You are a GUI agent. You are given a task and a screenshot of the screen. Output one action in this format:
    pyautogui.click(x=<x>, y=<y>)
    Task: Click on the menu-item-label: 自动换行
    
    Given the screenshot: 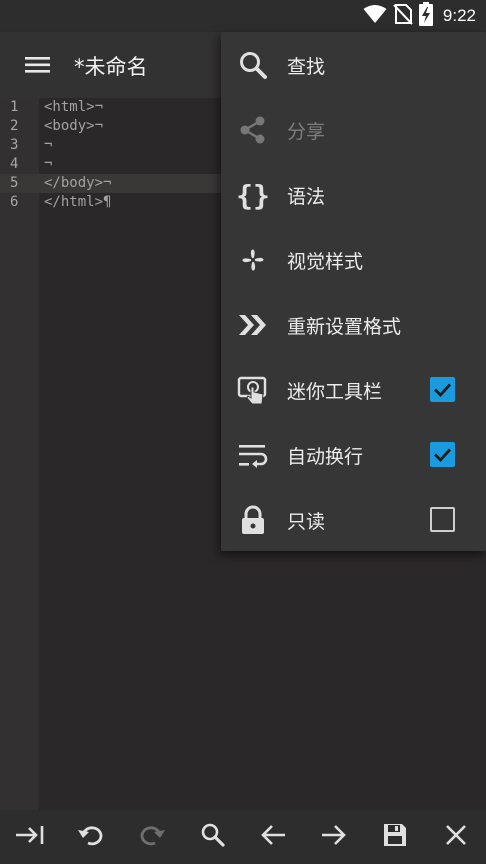 What is the action you would take?
    pyautogui.click(x=325, y=457)
    